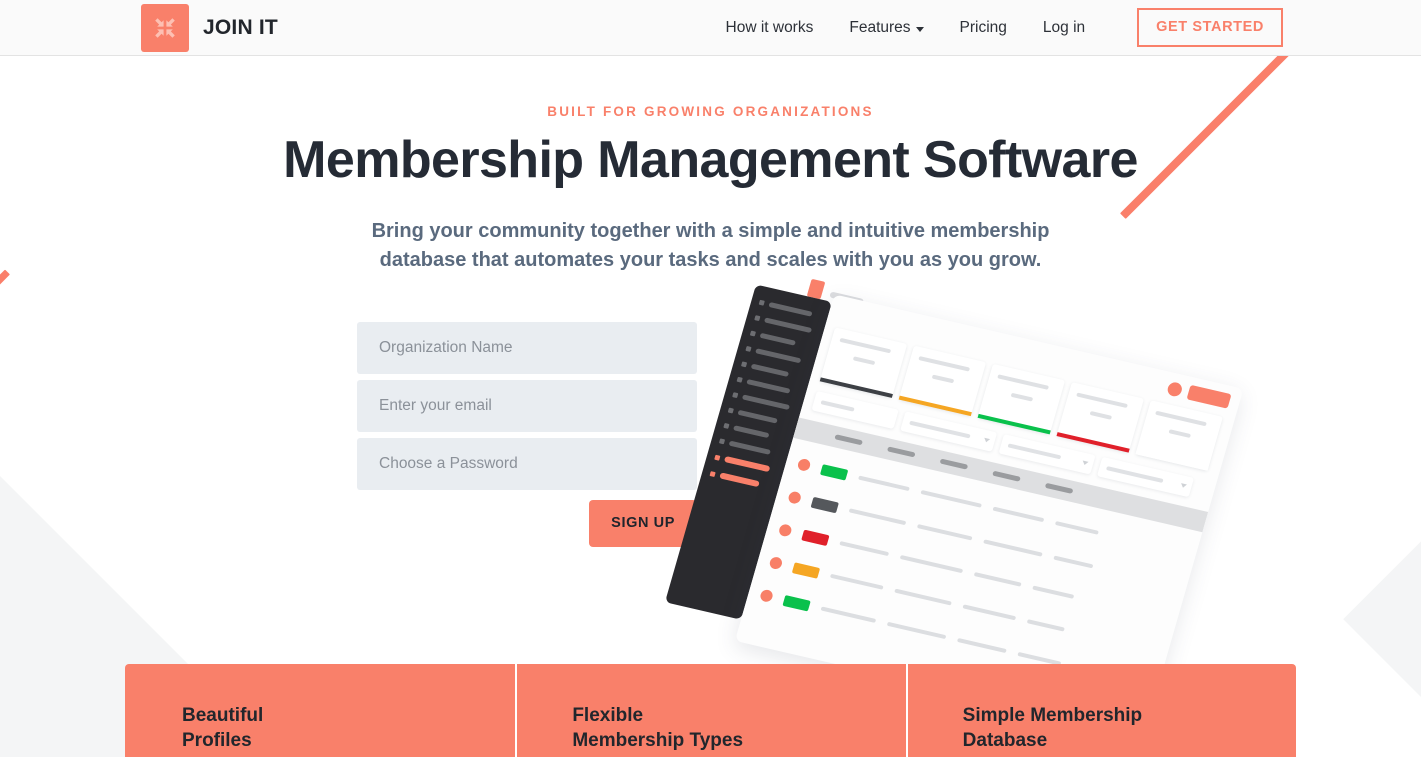  What do you see at coordinates (1175, 389) in the screenshot?
I see `illustration-avatar` at bounding box center [1175, 389].